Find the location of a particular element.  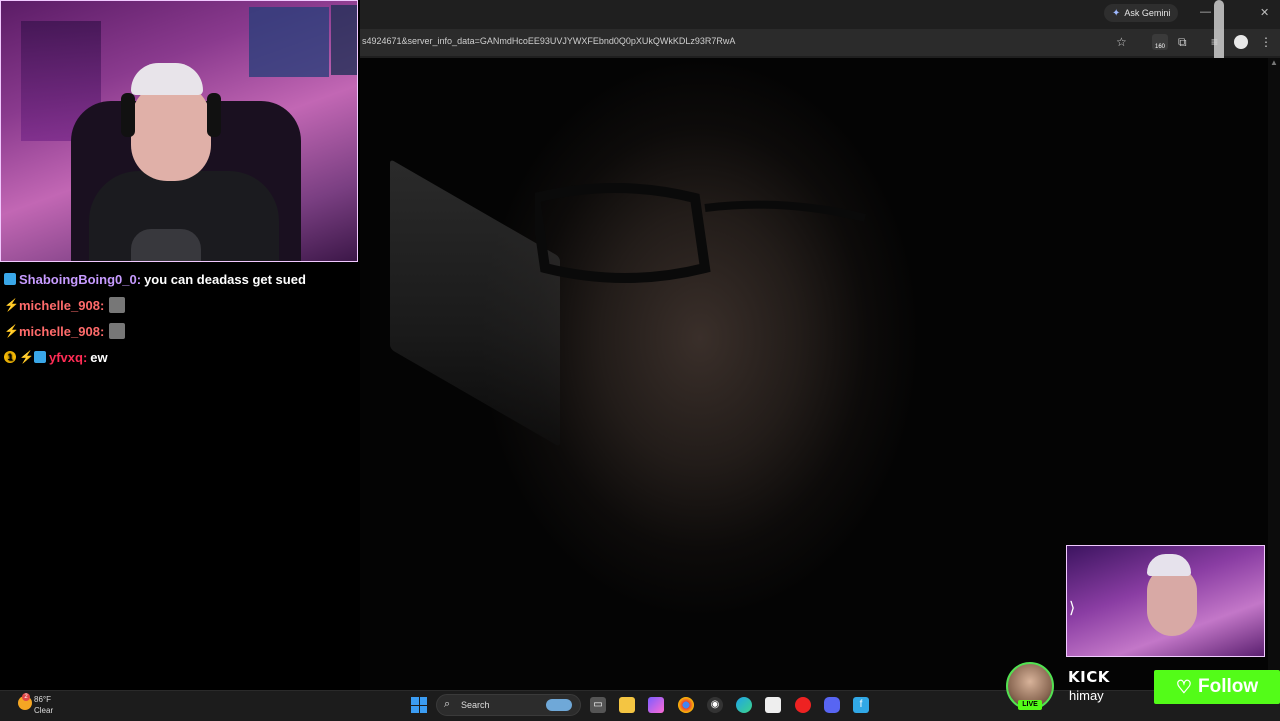

folder-icon is located at coordinates (627, 705).